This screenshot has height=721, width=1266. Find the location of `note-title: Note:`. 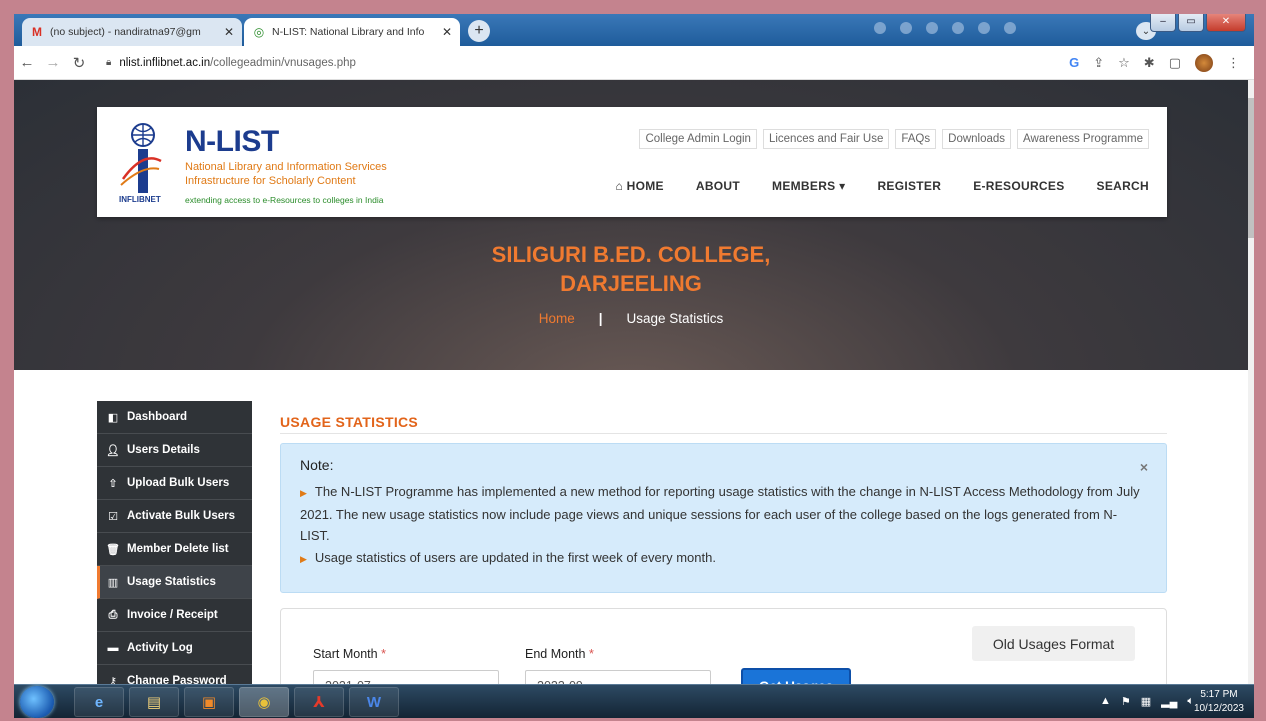

note-title: Note: is located at coordinates (317, 465).